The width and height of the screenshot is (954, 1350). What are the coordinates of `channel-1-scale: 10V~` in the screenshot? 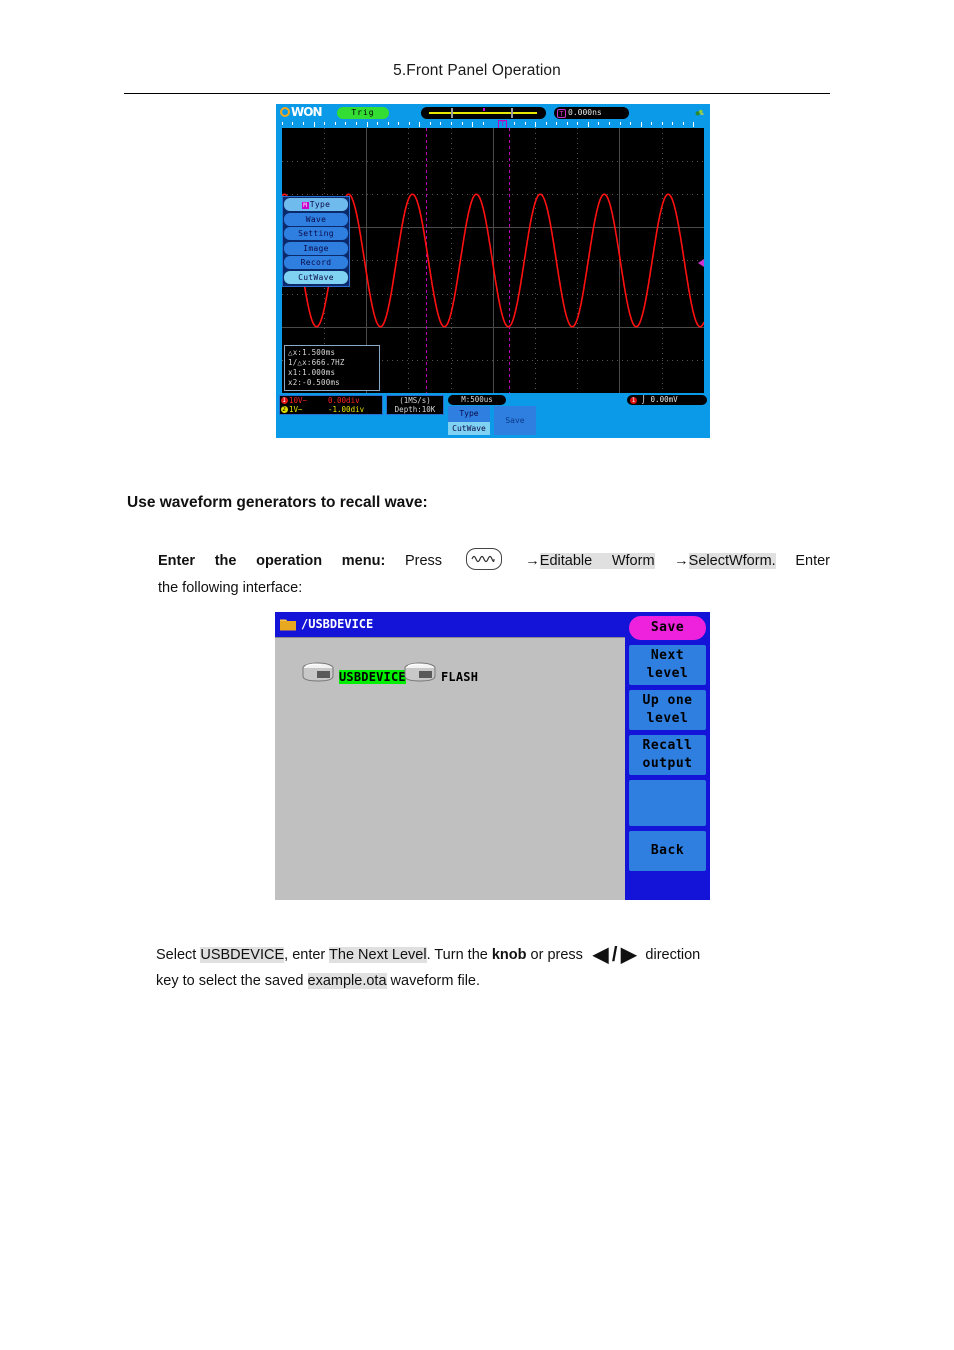 It's located at (298, 400).